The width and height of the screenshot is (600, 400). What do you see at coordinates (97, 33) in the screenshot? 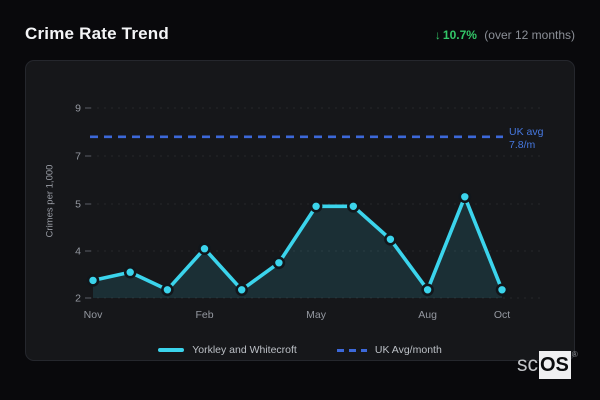
I see `page-title: Crime Rate Trend` at bounding box center [97, 33].